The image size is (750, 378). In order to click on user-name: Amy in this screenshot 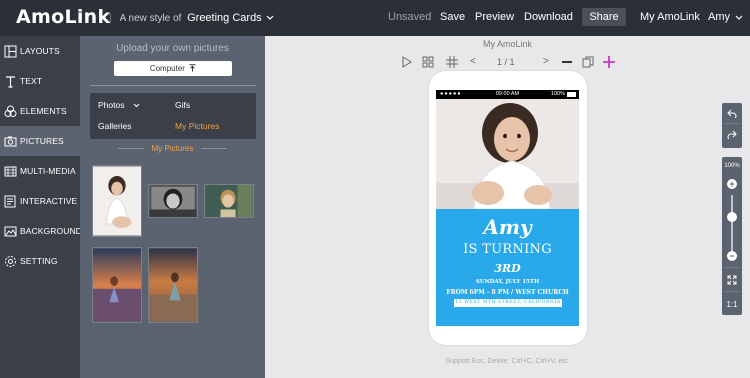, I will do `click(719, 17)`.